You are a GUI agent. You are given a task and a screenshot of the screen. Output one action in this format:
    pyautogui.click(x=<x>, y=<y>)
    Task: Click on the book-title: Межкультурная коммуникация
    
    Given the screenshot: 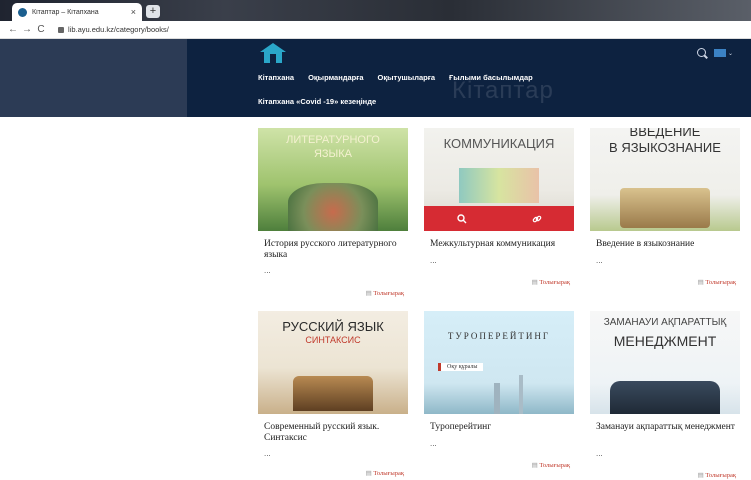 What is the action you would take?
    pyautogui.click(x=500, y=244)
    